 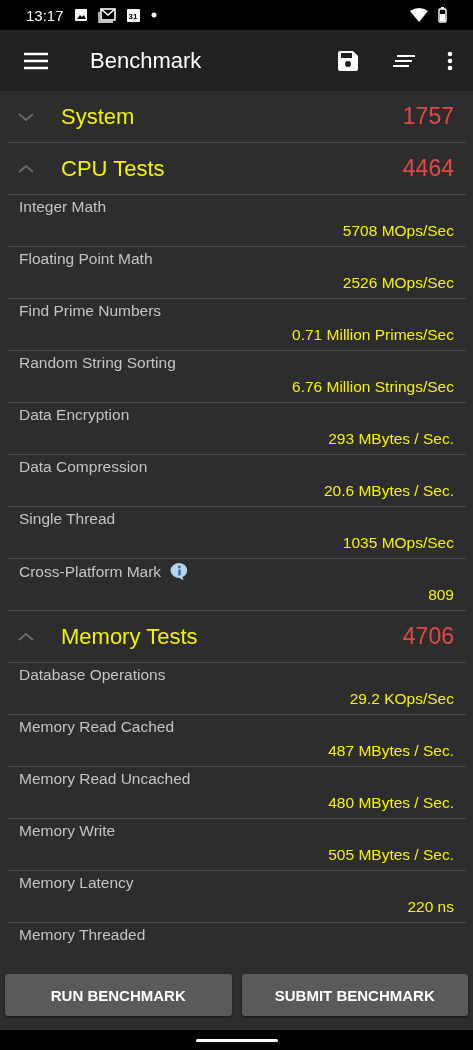 What do you see at coordinates (388, 491) in the screenshot?
I see `test-result: 20.6 MBytes / Sec.` at bounding box center [388, 491].